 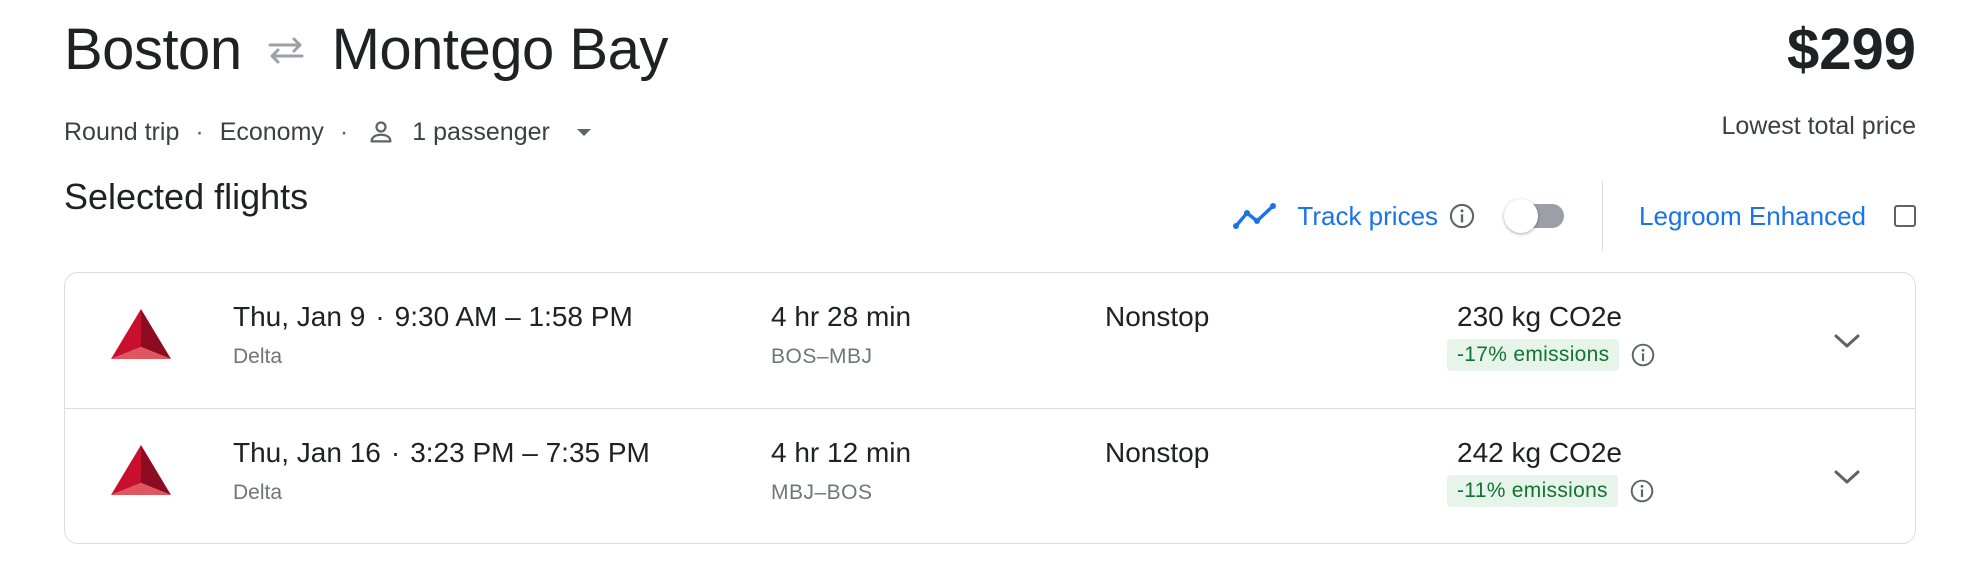 I want to click on flight-controls: Track prices Legroom Enhanced, so click(x=1574, y=216).